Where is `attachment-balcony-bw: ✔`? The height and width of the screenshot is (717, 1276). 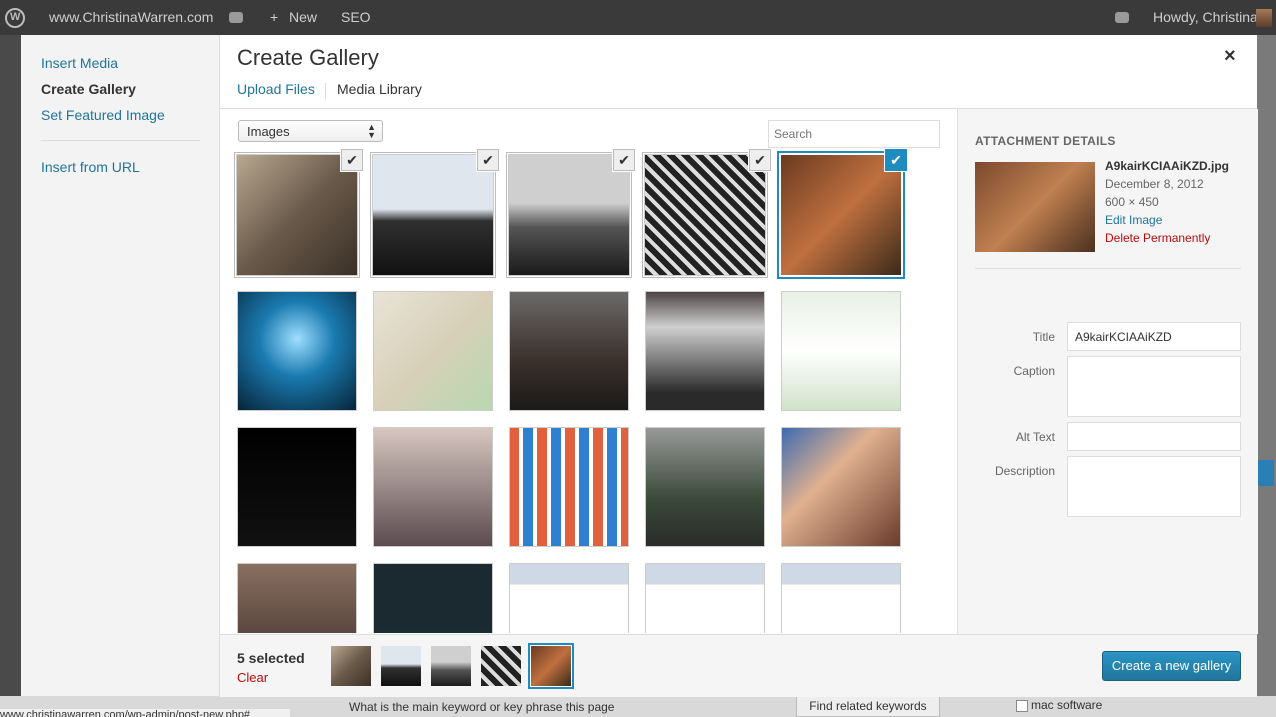 attachment-balcony-bw: ✔ is located at coordinates (572, 212).